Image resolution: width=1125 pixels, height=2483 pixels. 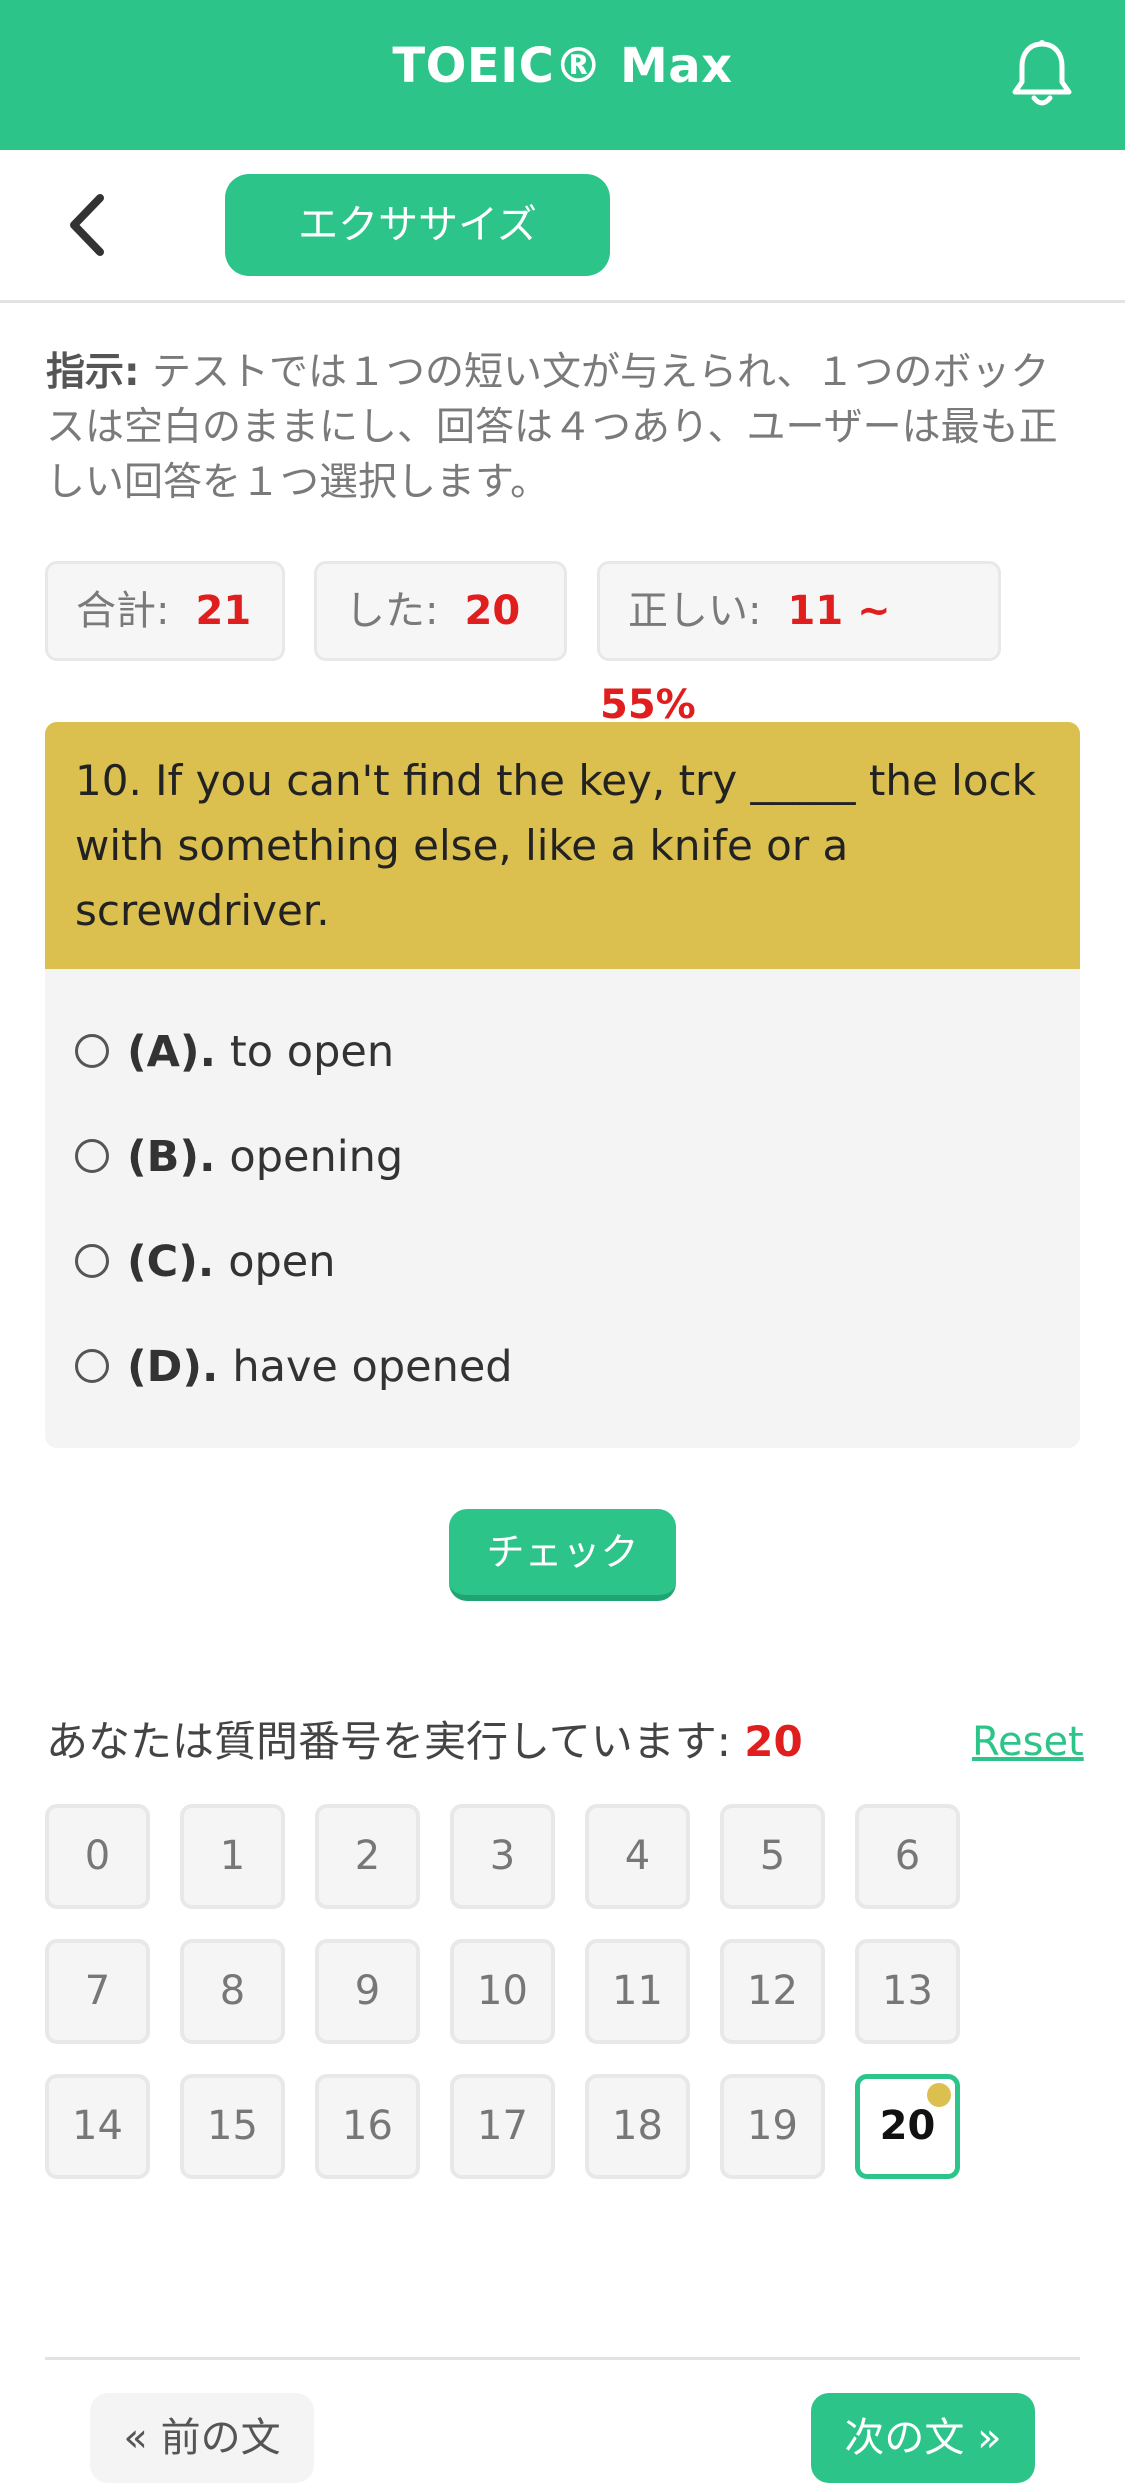 I want to click on stat-correct: 正しい: 11 ~ 55%, so click(x=799, y=644).